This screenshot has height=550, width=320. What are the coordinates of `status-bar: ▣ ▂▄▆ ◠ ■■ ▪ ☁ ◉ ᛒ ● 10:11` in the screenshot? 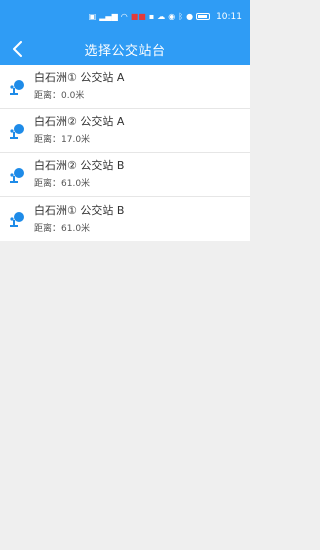 It's located at (125, 16).